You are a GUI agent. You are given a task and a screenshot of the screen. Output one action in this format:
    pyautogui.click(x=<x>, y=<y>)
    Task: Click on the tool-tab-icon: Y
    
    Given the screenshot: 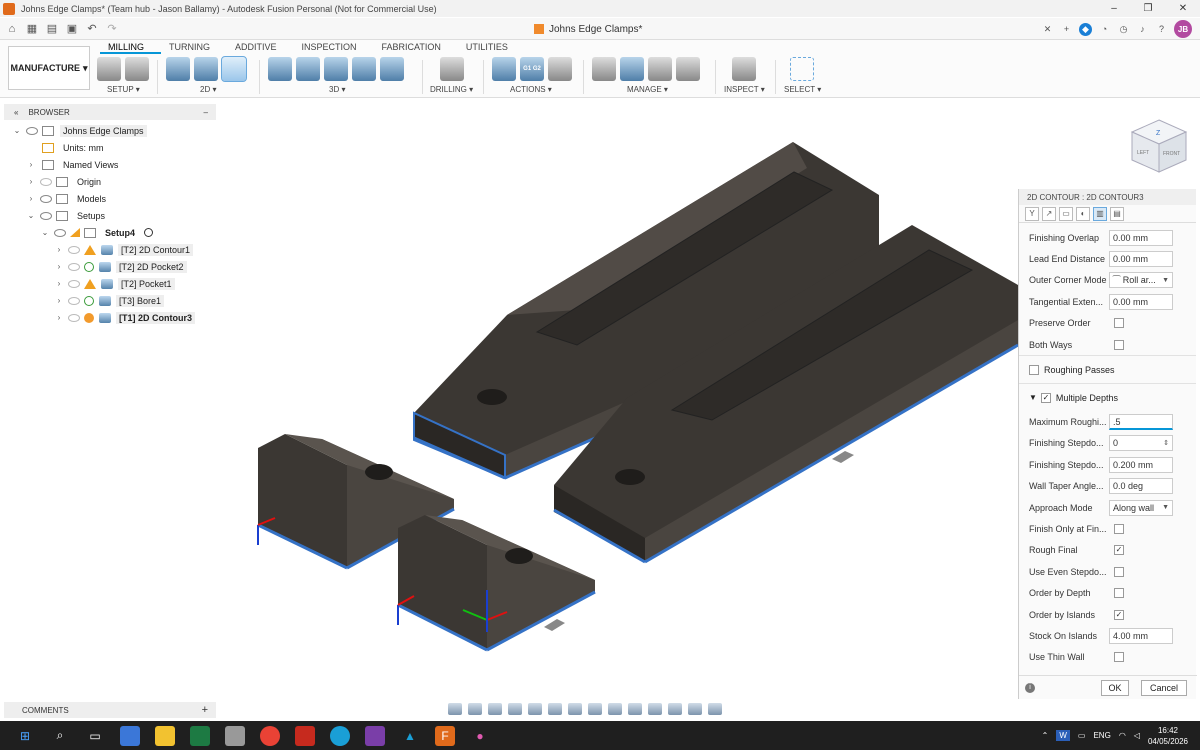 What is the action you would take?
    pyautogui.click(x=1032, y=213)
    